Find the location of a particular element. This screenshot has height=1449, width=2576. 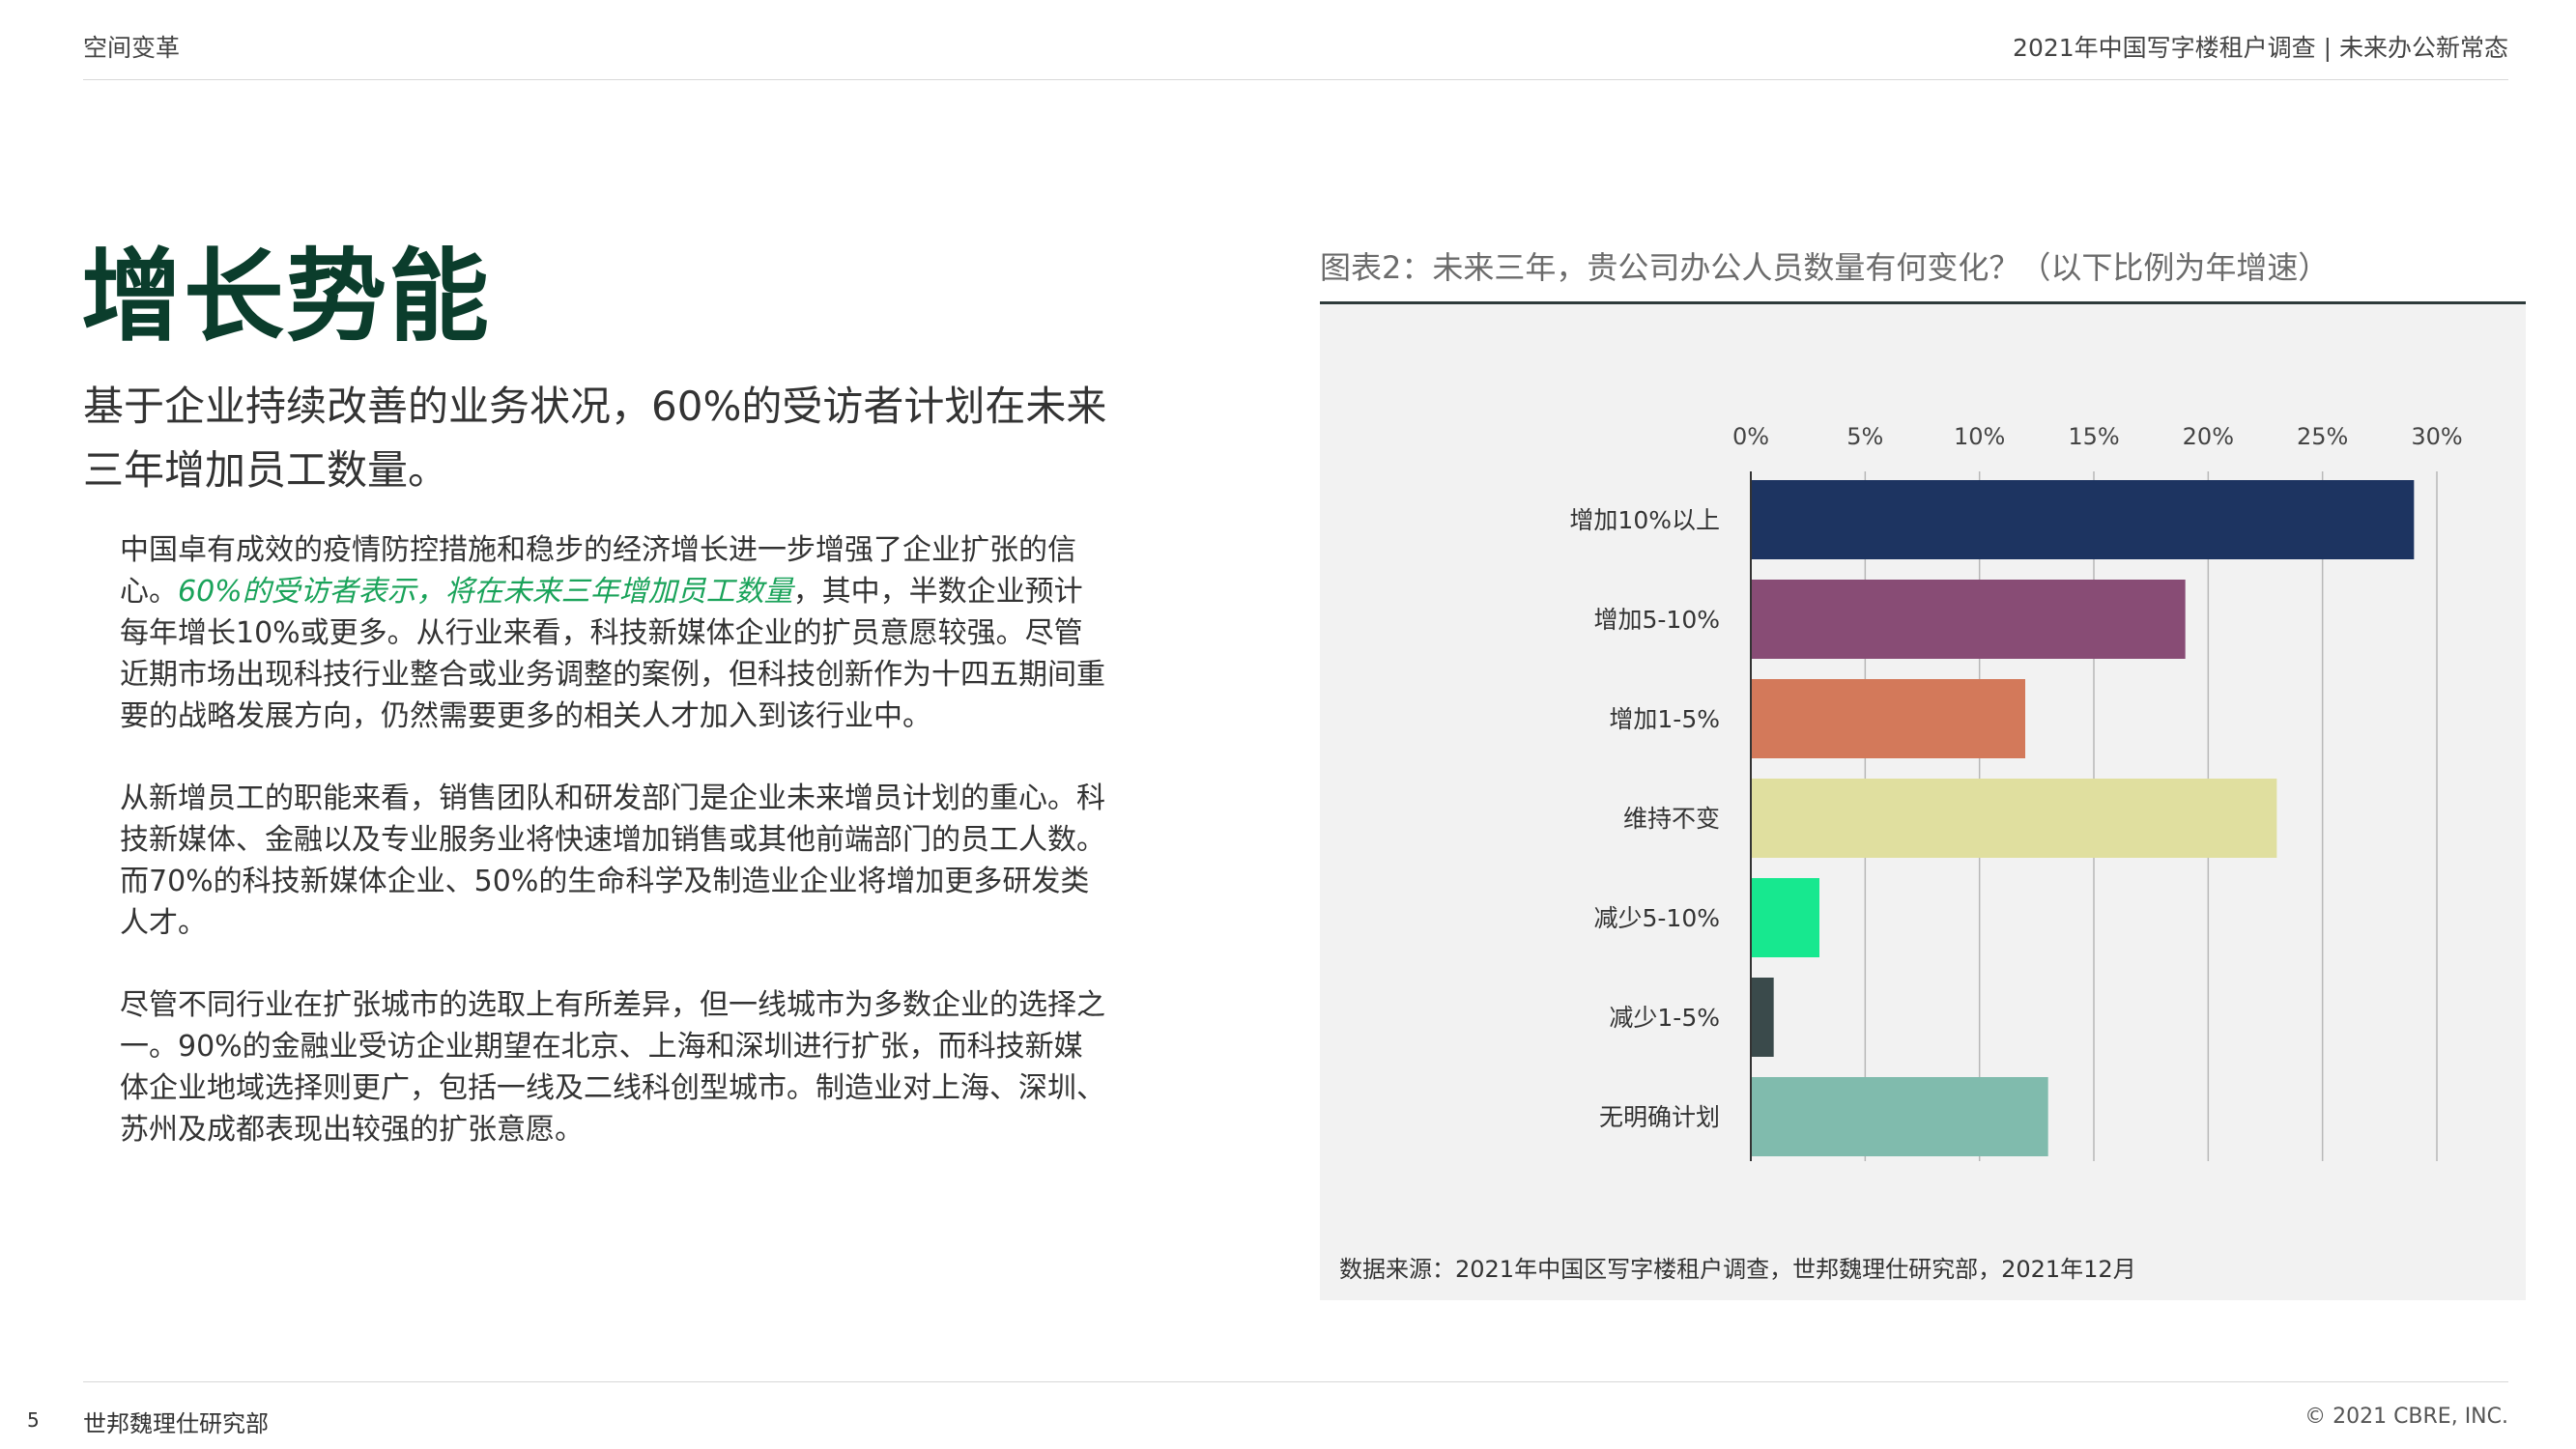

category-label: 增加5-10% is located at coordinates (1658, 620).